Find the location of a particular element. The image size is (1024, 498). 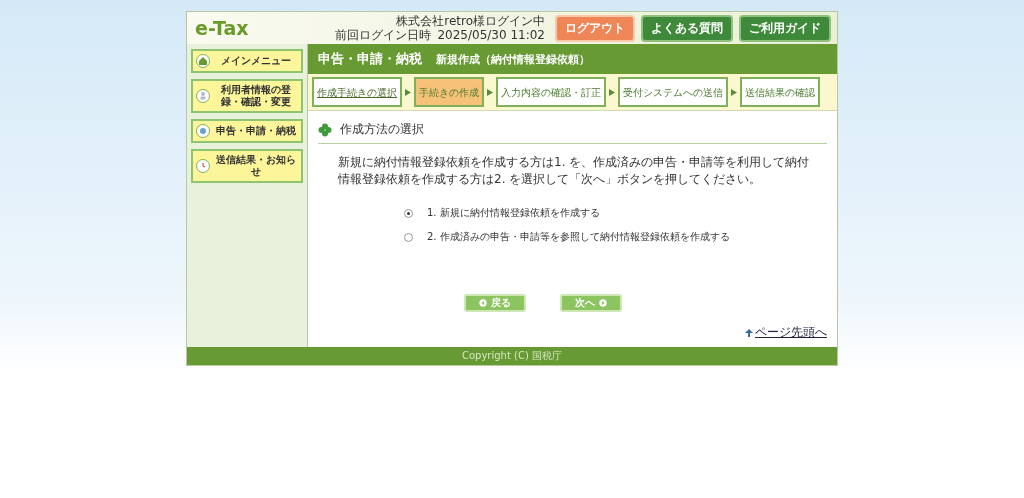

sidebar-item: メインメニュー is located at coordinates (247, 61).